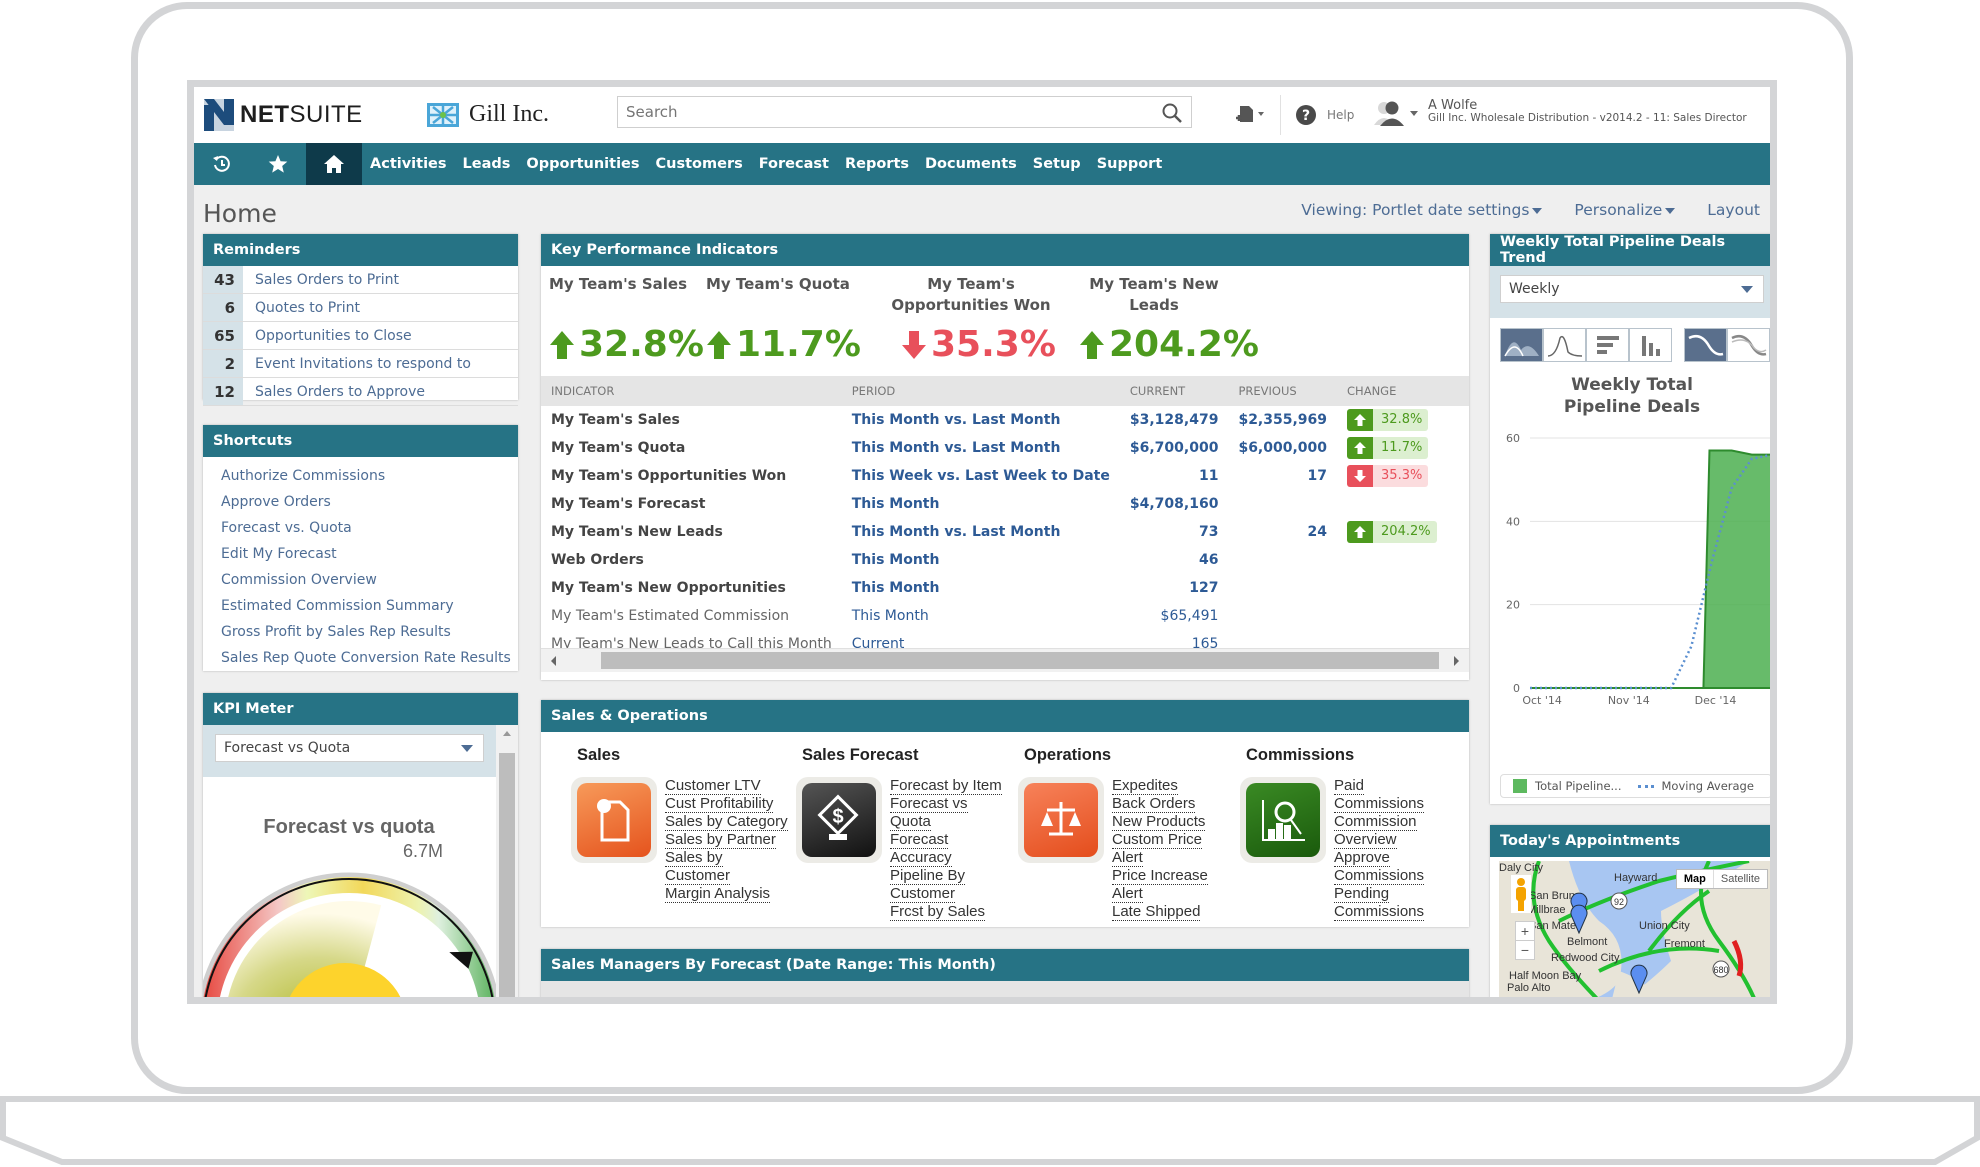 The height and width of the screenshot is (1167, 1980). I want to click on create-new-icon, so click(1250, 115).